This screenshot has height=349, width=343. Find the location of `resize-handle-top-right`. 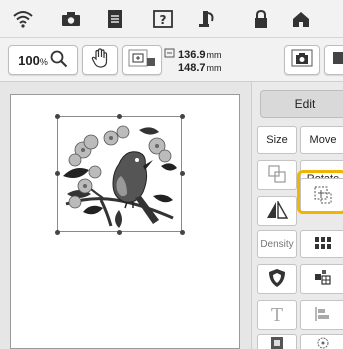

resize-handle-top-right is located at coordinates (182, 116).